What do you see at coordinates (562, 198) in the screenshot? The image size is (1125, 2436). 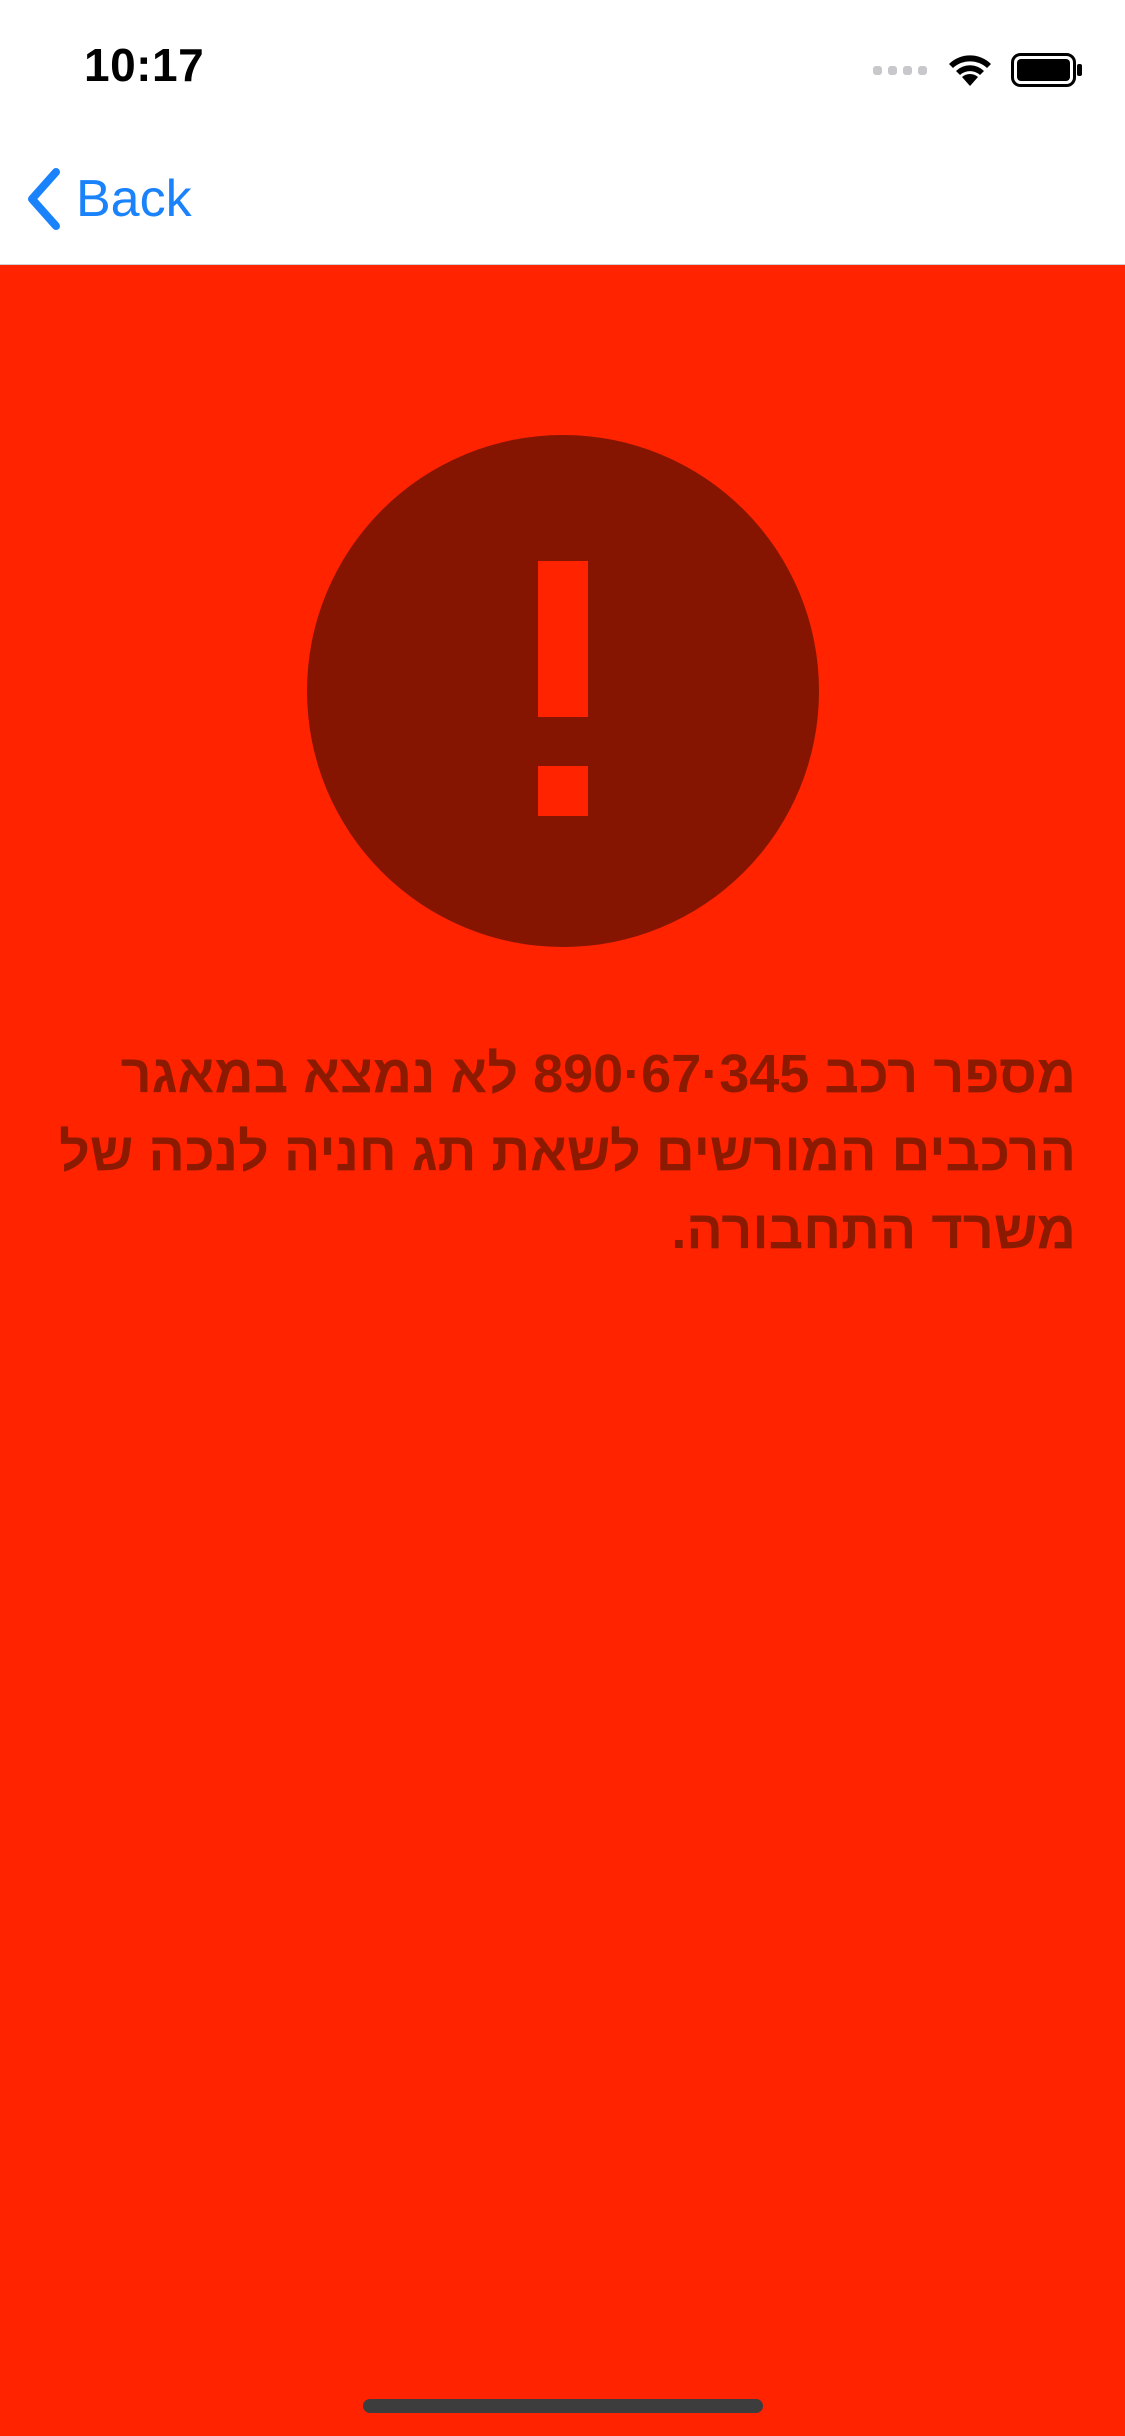 I see `navigation-bar: Back` at bounding box center [562, 198].